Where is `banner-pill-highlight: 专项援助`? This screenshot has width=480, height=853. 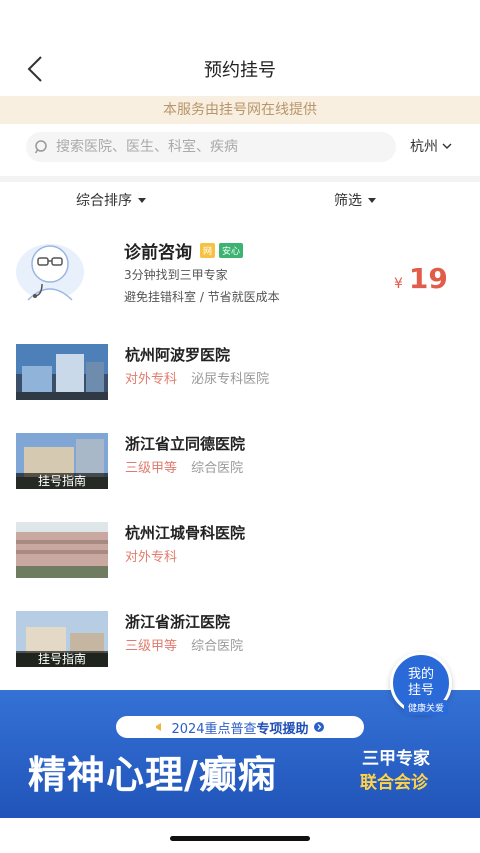
banner-pill-highlight: 专项援助 is located at coordinates (282, 729).